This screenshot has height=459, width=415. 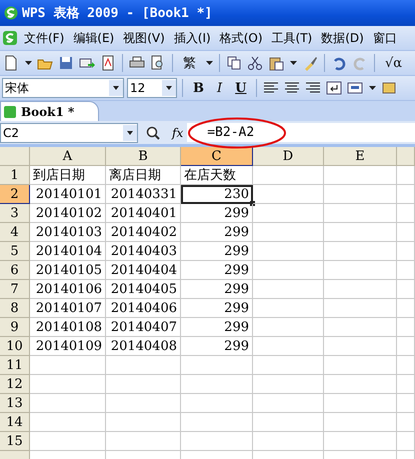 I want to click on table-cell: 20140407, so click(x=143, y=327).